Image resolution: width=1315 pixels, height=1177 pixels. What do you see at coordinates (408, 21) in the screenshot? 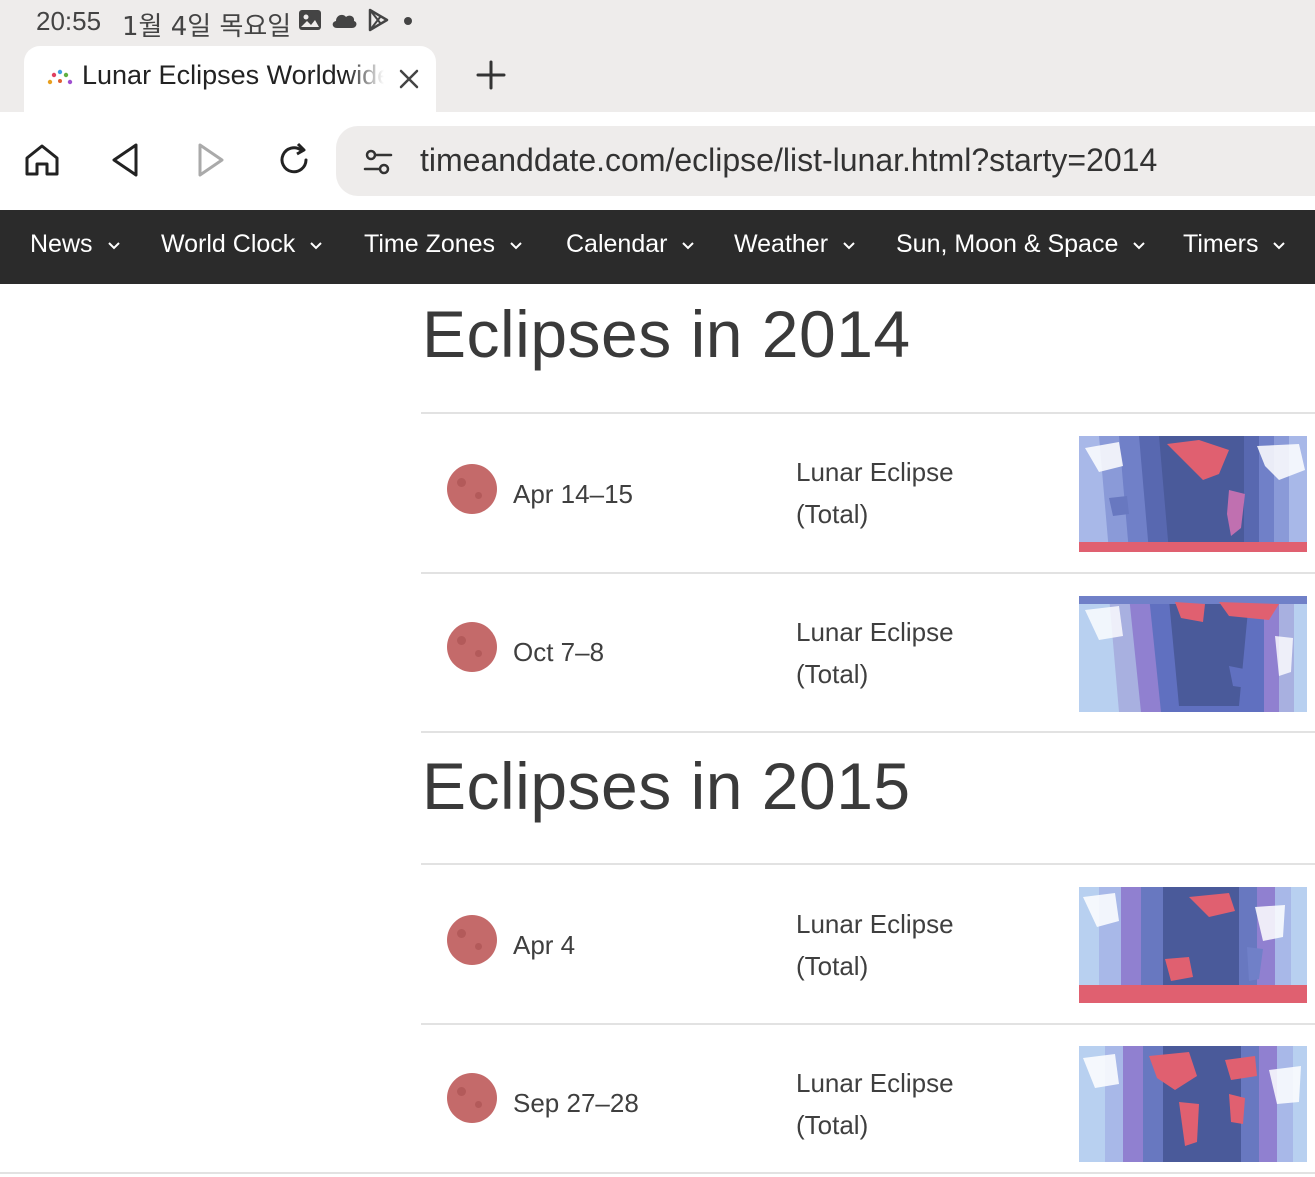
I see `dot-icon` at bounding box center [408, 21].